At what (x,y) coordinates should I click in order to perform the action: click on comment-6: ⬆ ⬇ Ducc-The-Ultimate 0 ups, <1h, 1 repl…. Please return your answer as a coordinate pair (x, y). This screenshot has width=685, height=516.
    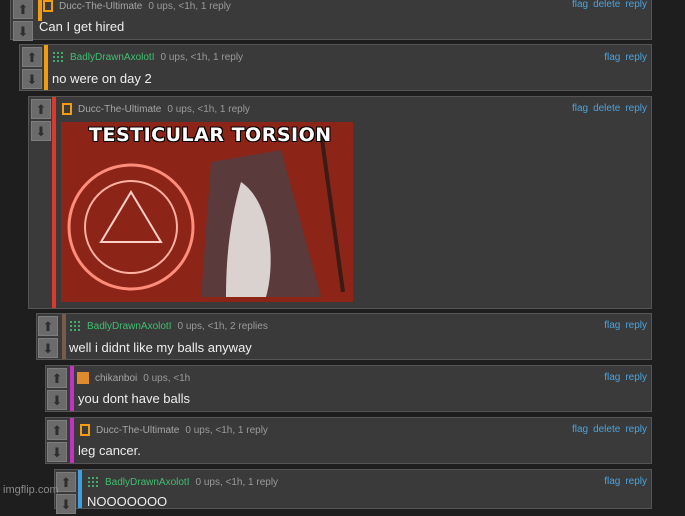
    Looking at the image, I should click on (348, 440).